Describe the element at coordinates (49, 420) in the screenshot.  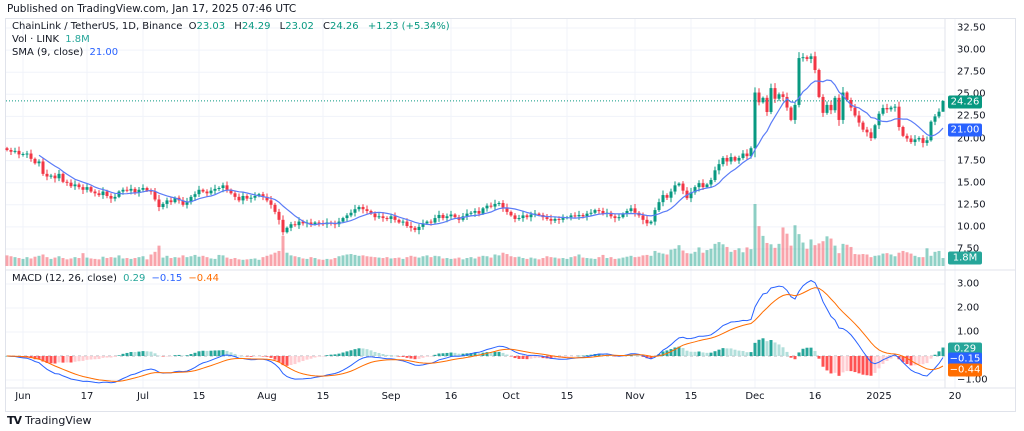
I see `tradingview-logo: TV TradingView` at that location.